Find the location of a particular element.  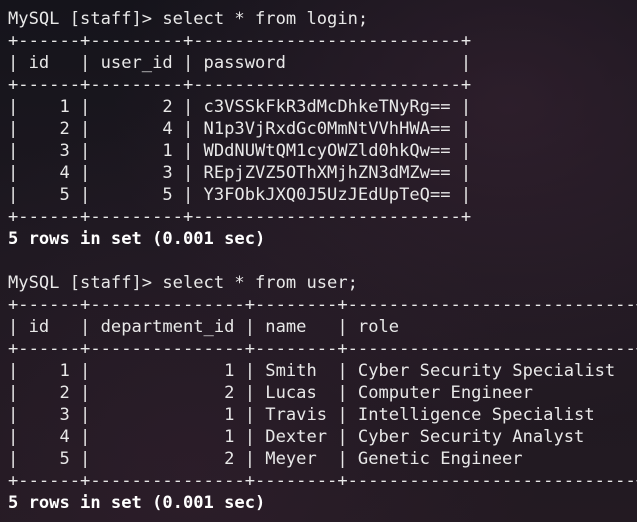

command-line: MySQL [staff]> select * from login; is located at coordinates (322, 19).